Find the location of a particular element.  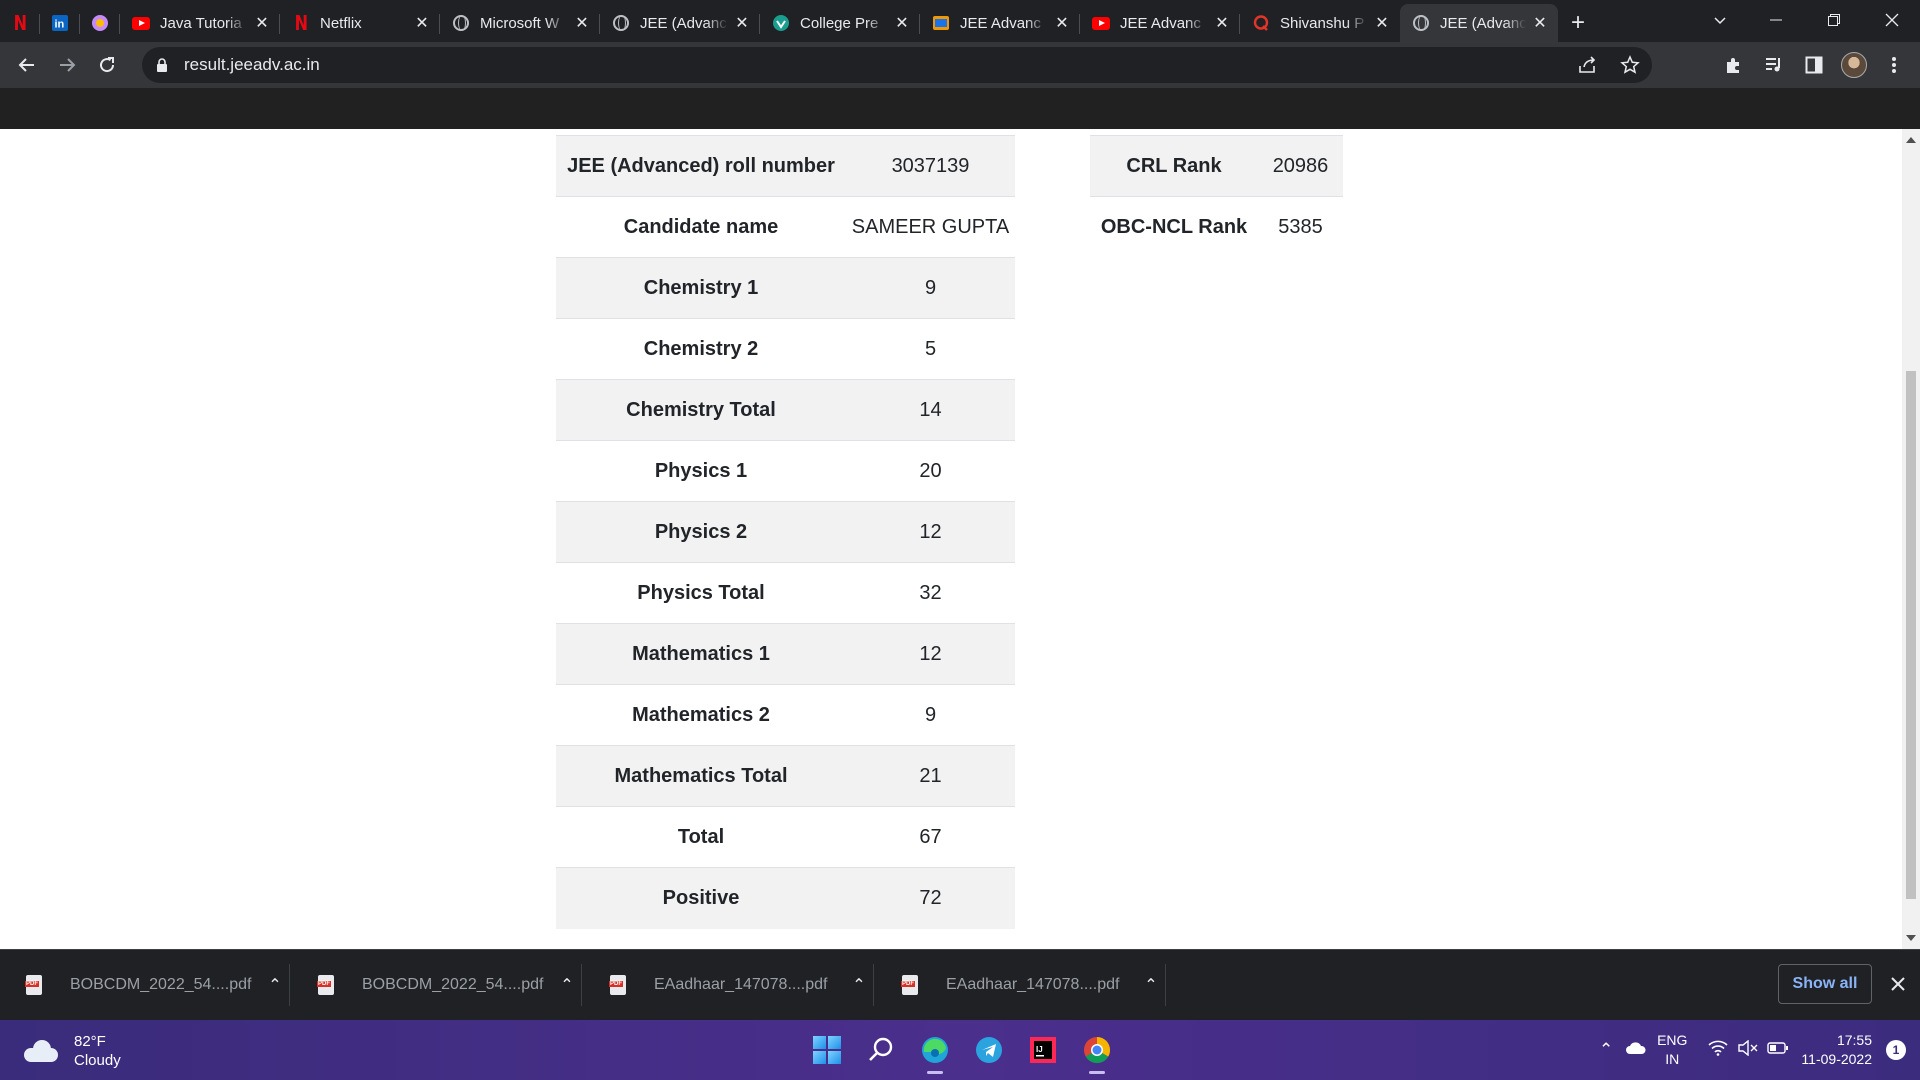

tab-title: Netflix is located at coordinates (341, 23).